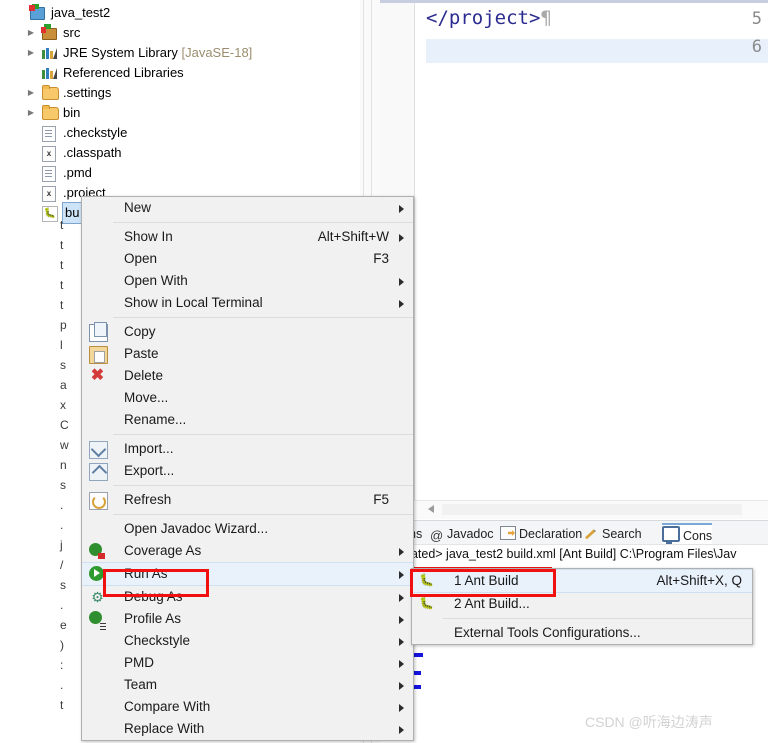  I want to click on scroll-left-arrow-icon, so click(431, 509).